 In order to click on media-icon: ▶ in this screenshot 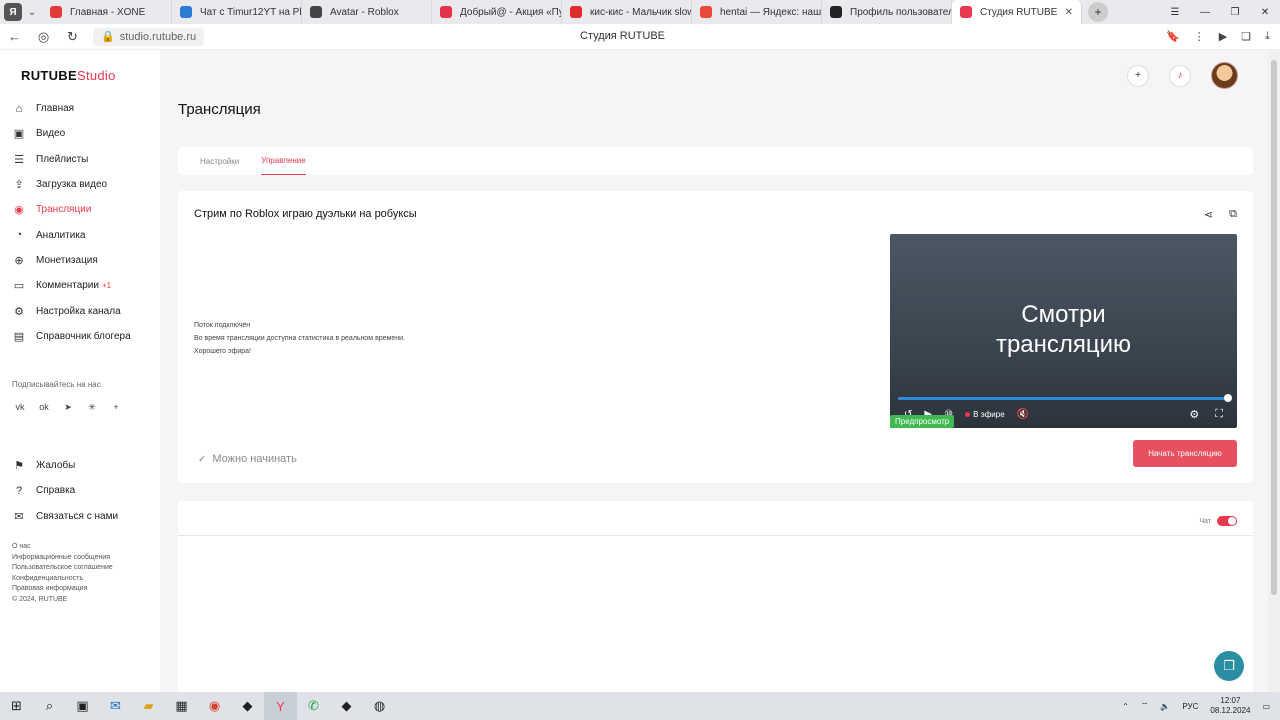, I will do `click(1223, 36)`.